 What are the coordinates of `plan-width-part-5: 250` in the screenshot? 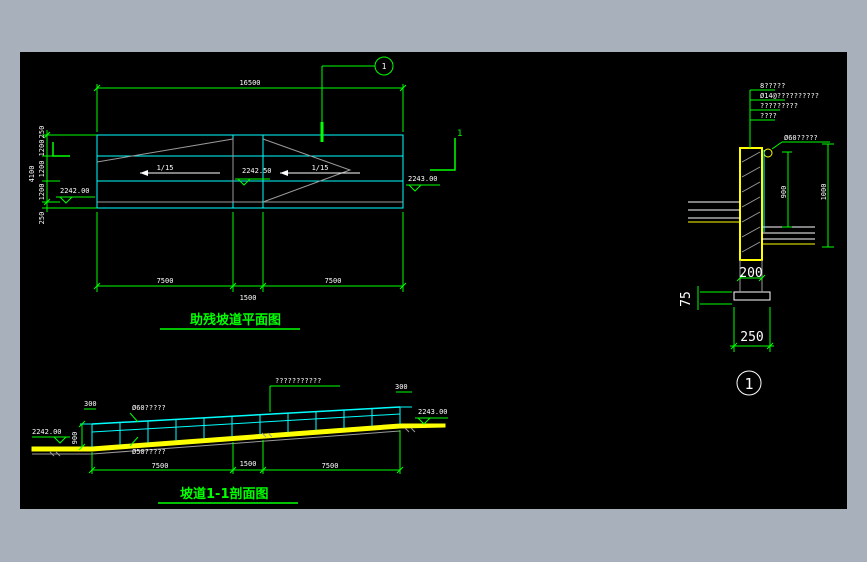 It's located at (42, 218).